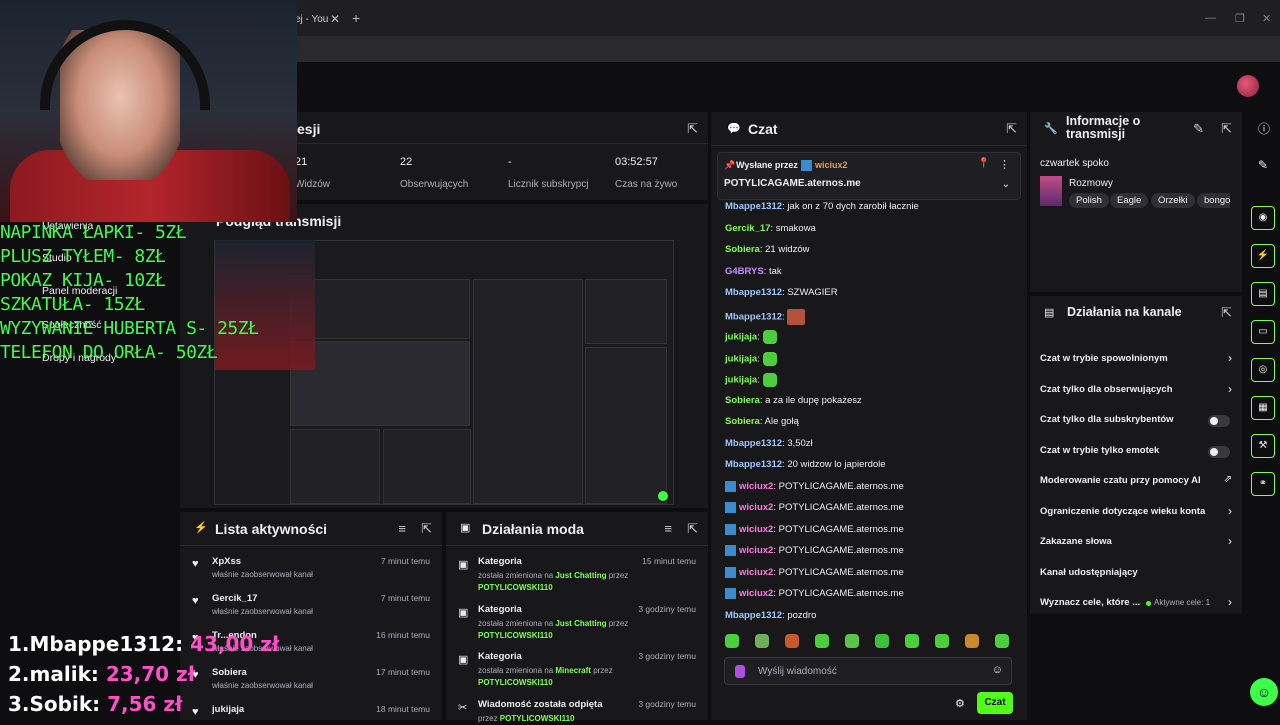 The width and height of the screenshot is (1280, 725). What do you see at coordinates (747, 228) in the screenshot?
I see `chat-username: Gercik_17` at bounding box center [747, 228].